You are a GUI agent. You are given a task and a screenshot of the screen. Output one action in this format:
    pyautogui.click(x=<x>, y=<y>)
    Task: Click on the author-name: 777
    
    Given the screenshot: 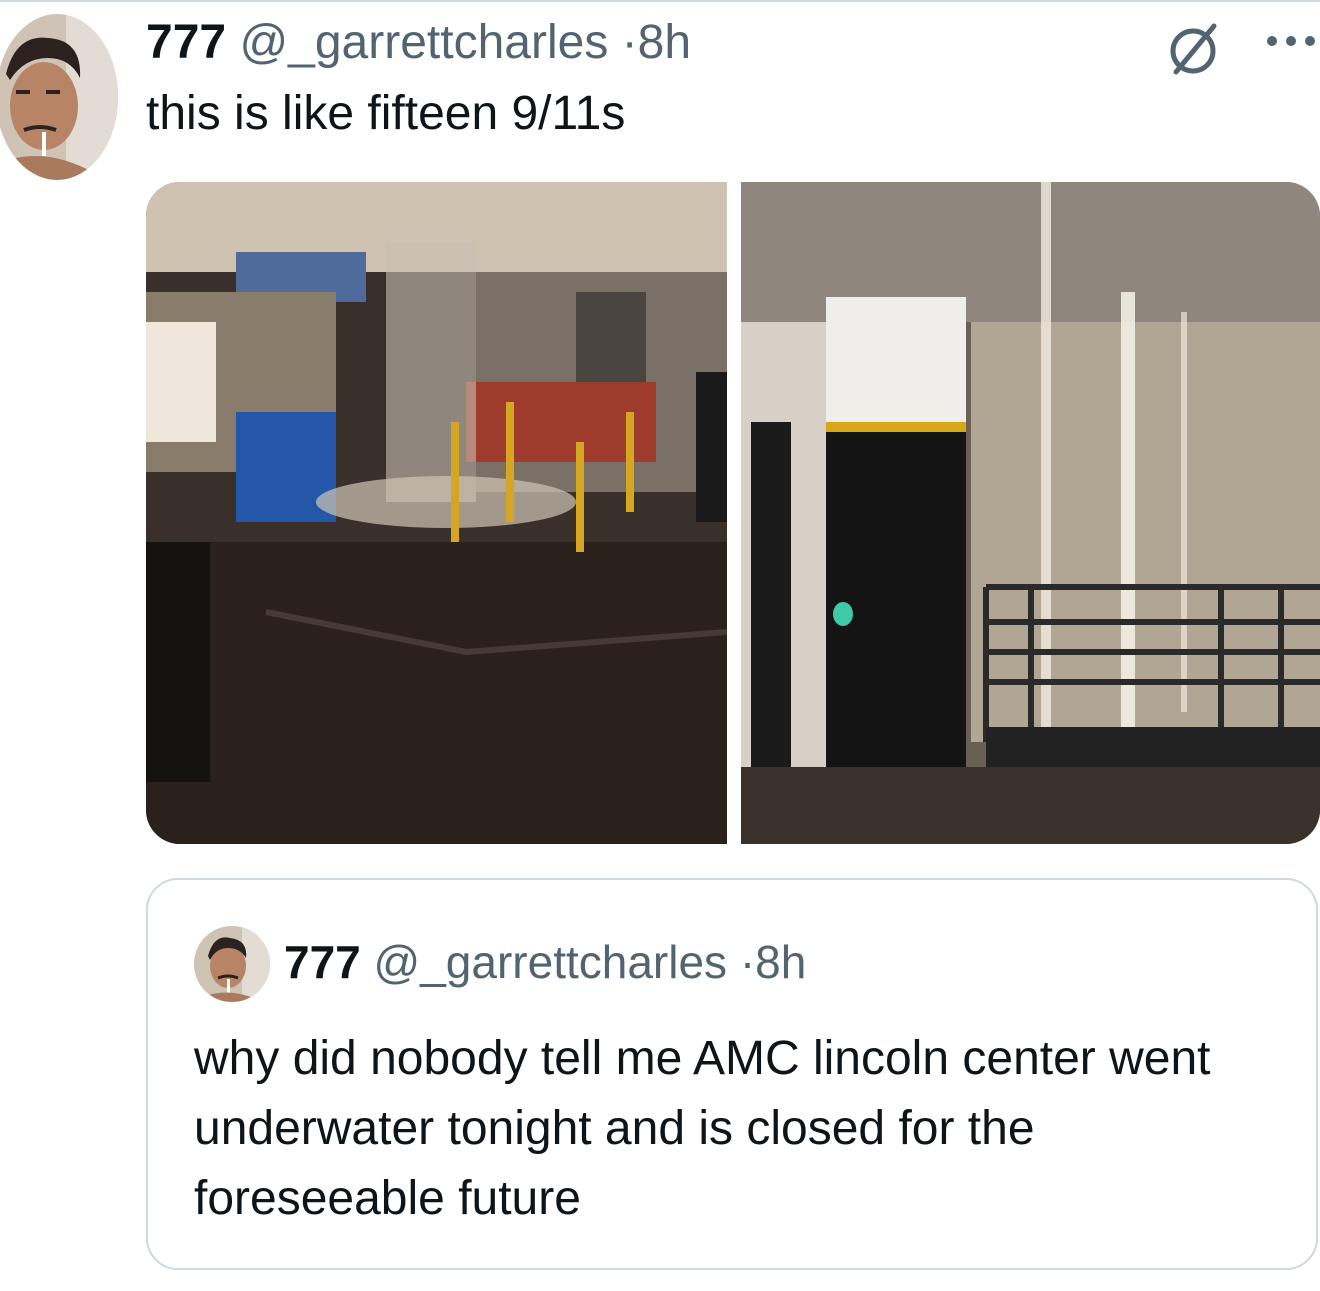 What is the action you would take?
    pyautogui.click(x=186, y=42)
    